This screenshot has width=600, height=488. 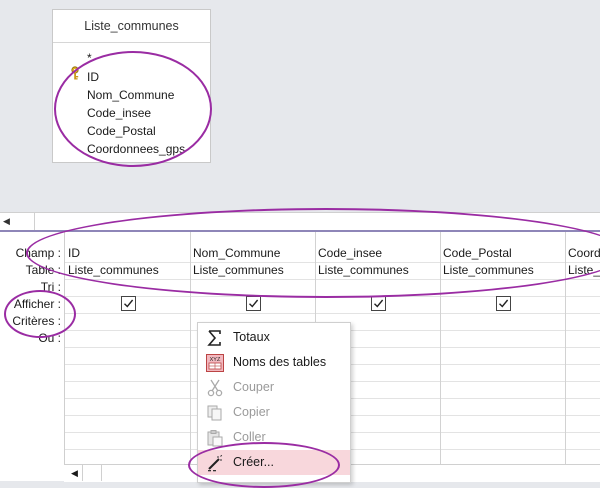 What do you see at coordinates (119, 113) in the screenshot?
I see `field-code-insee: Code_insee` at bounding box center [119, 113].